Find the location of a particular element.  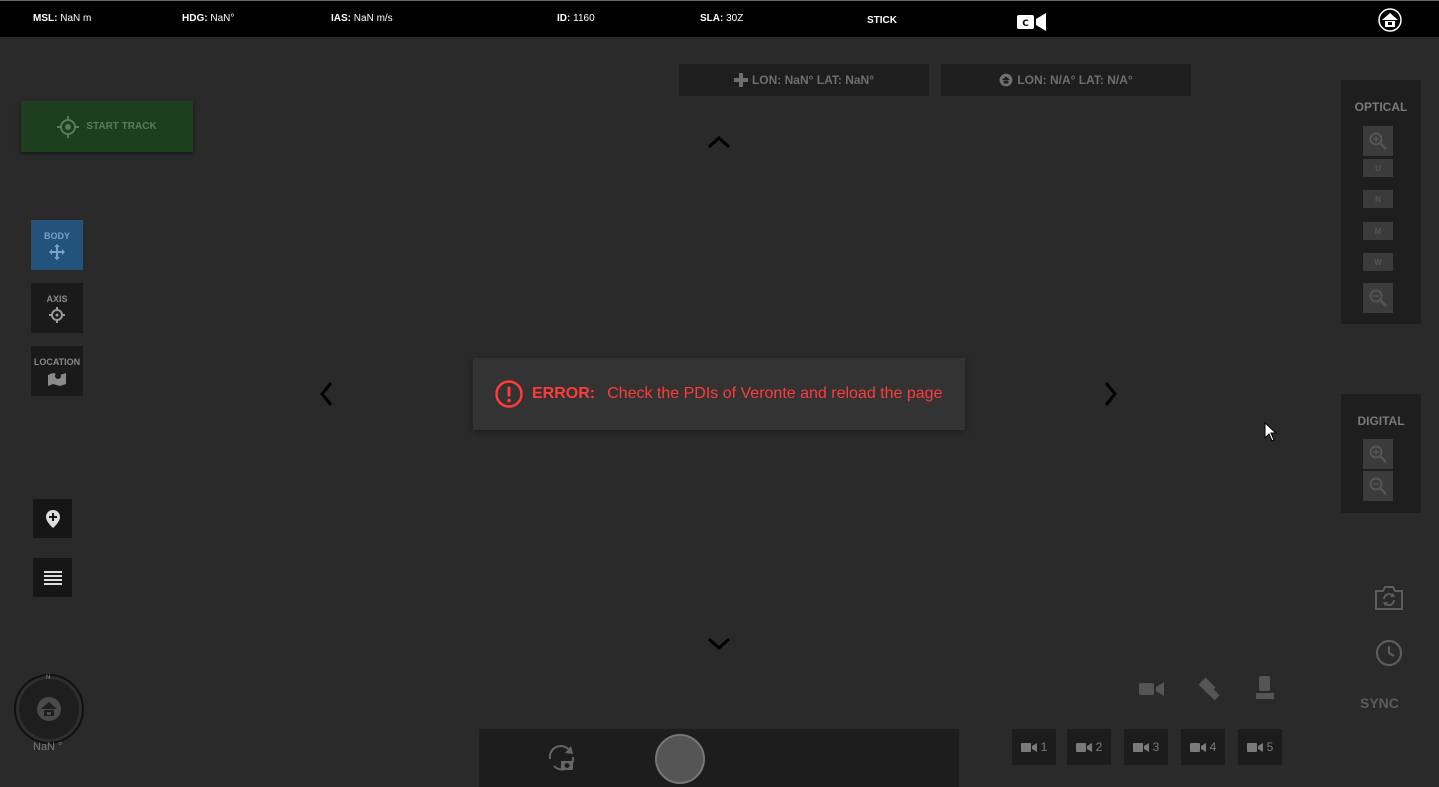

compass-north-label: N is located at coordinates (48, 678).